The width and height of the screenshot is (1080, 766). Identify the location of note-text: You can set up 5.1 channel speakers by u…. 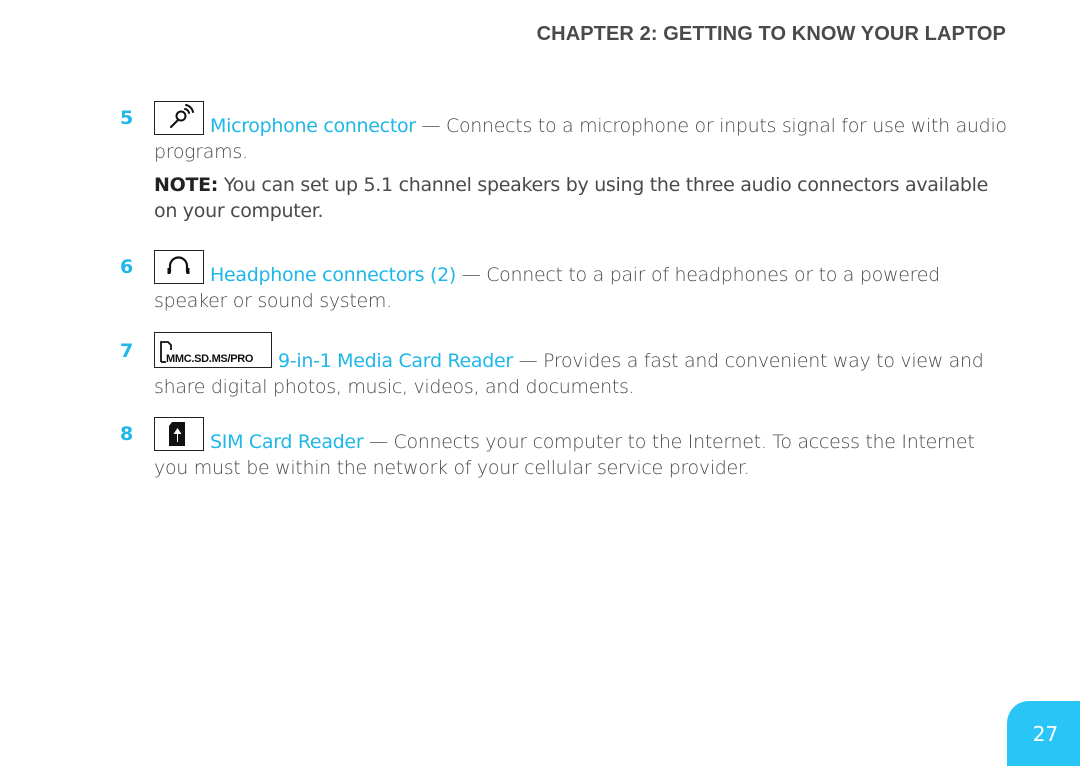
(571, 198).